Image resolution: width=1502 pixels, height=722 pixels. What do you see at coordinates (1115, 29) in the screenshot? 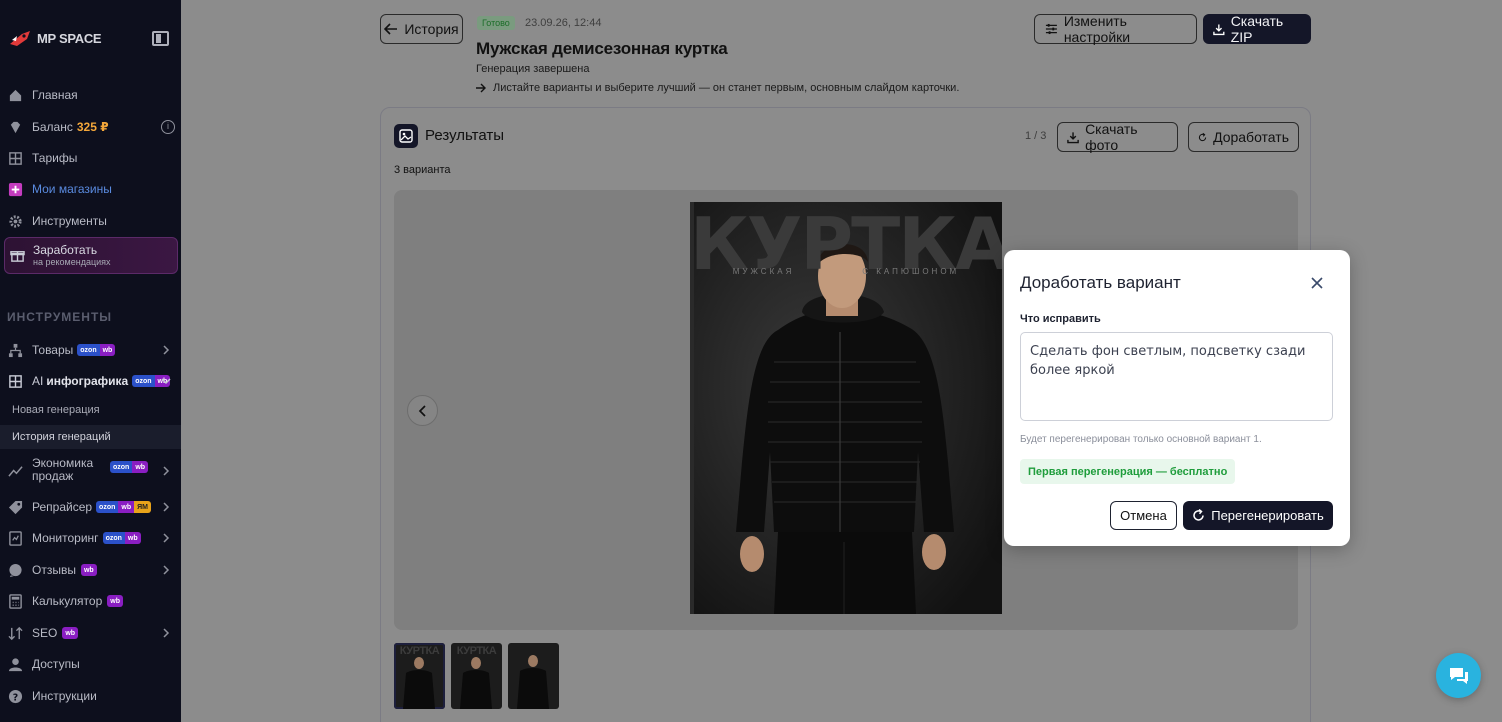
I see `change-settings-button: Изменить настройки` at bounding box center [1115, 29].